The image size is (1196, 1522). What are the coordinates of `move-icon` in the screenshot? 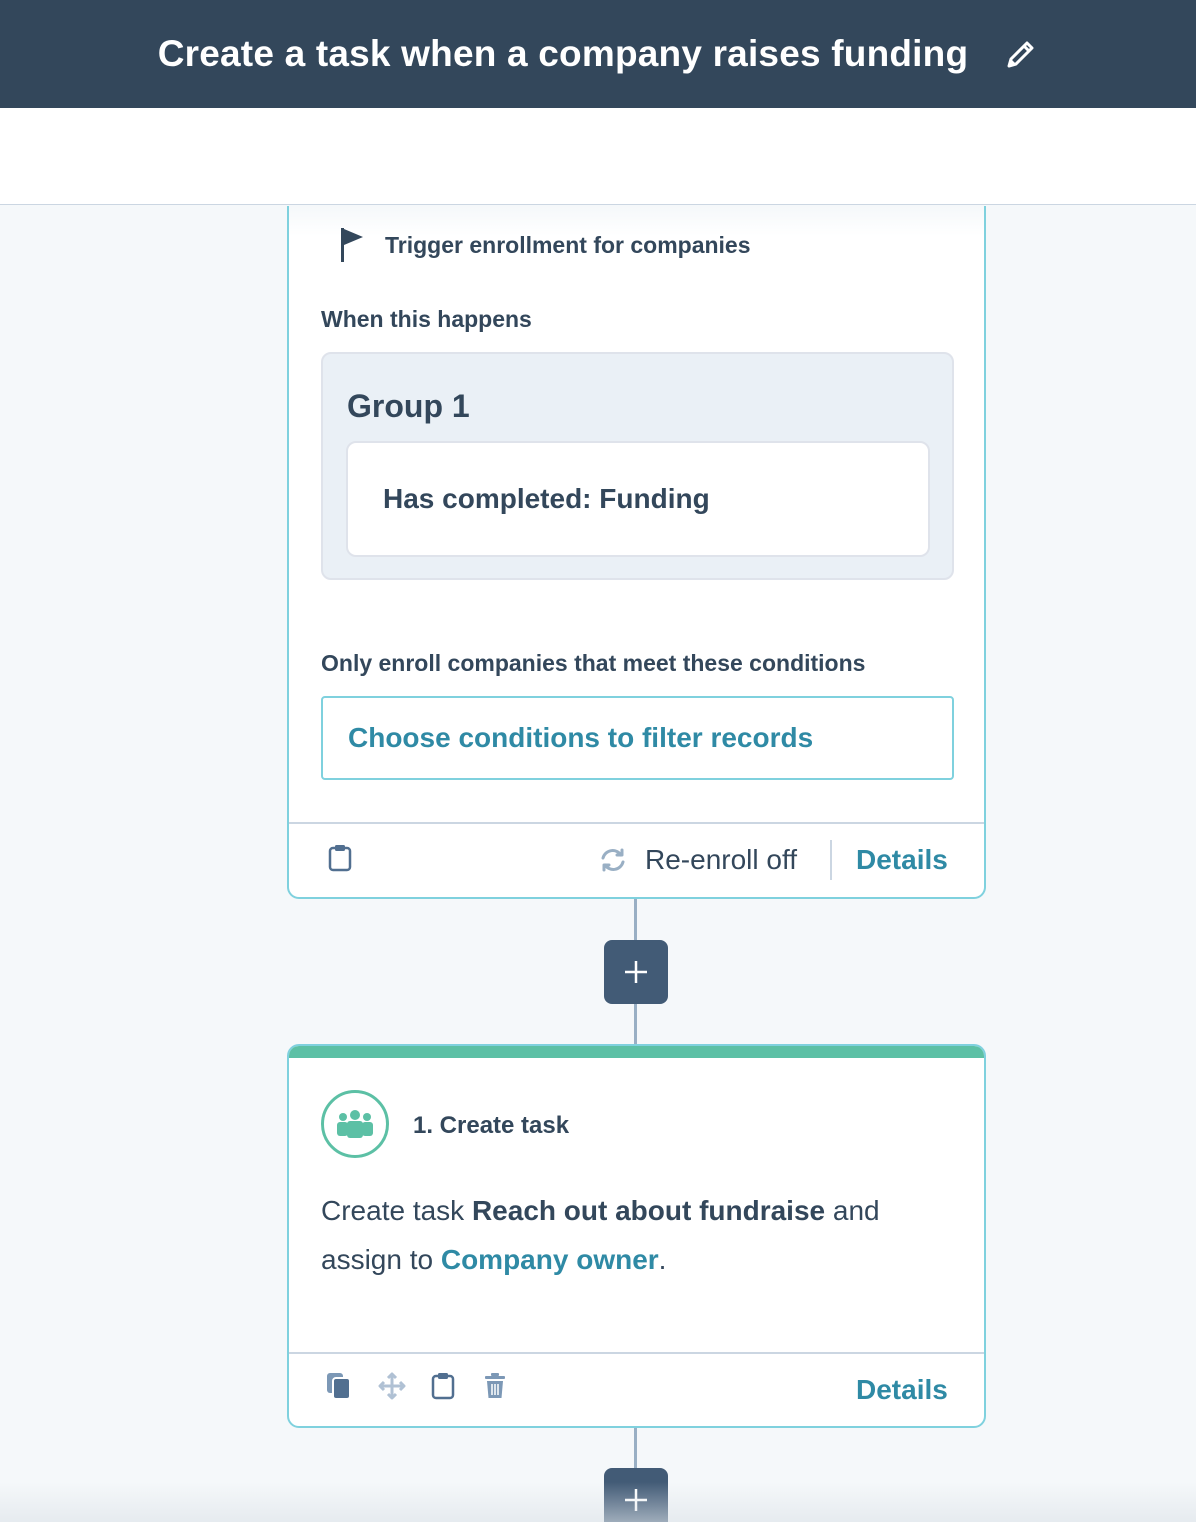 It's located at (392, 1386).